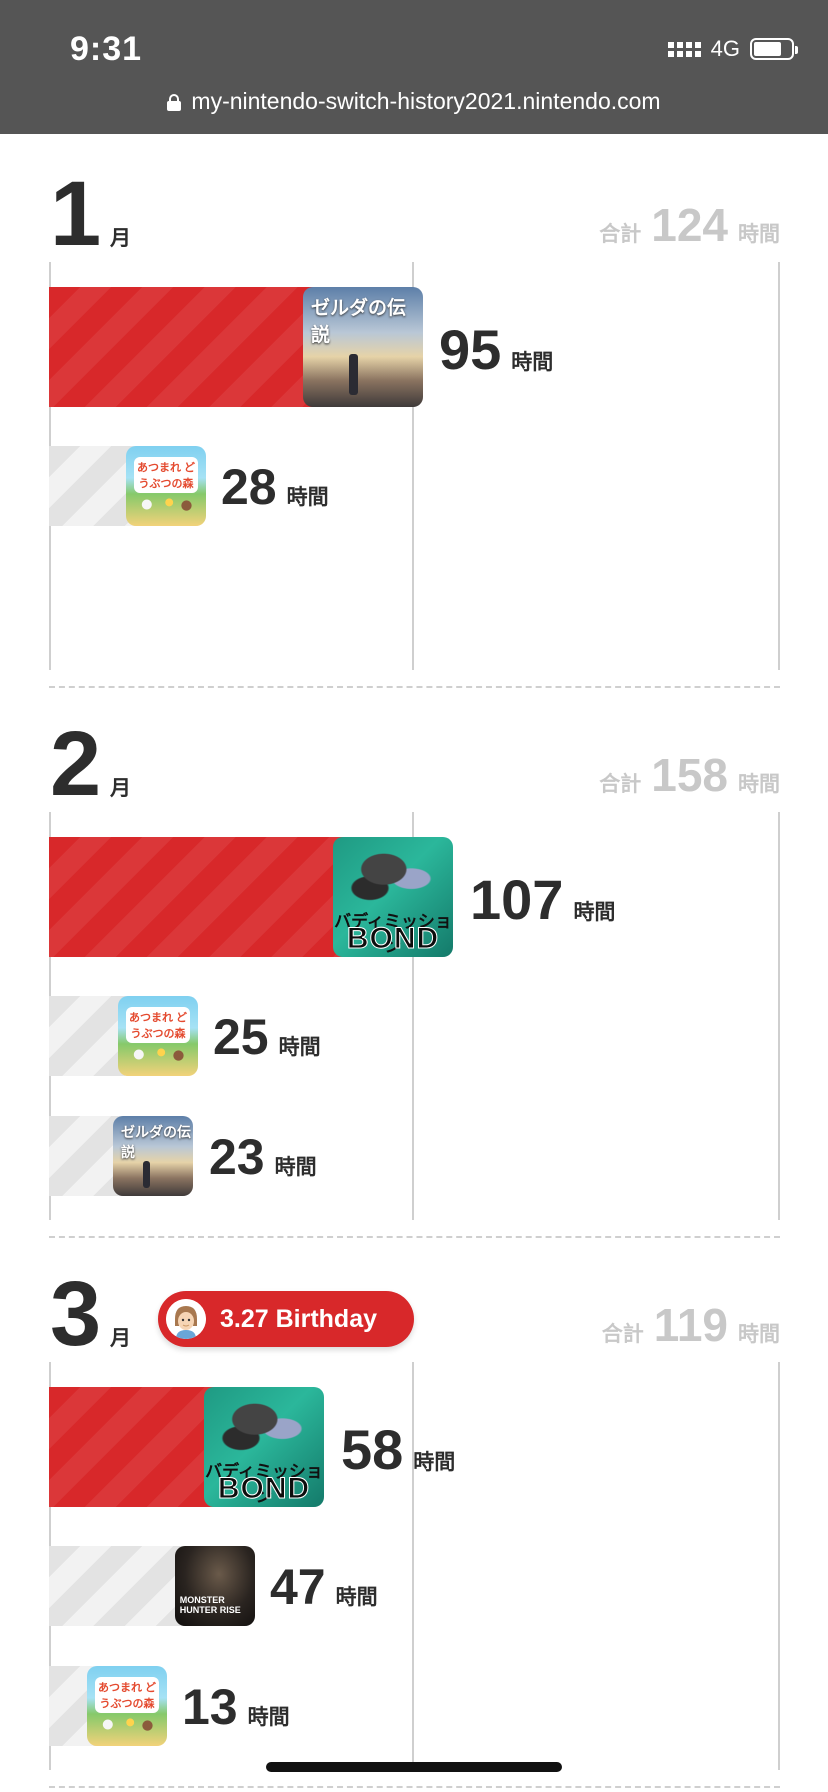 This screenshot has height=1792, width=828. What do you see at coordinates (76, 764) in the screenshot?
I see `month-number: 2` at bounding box center [76, 764].